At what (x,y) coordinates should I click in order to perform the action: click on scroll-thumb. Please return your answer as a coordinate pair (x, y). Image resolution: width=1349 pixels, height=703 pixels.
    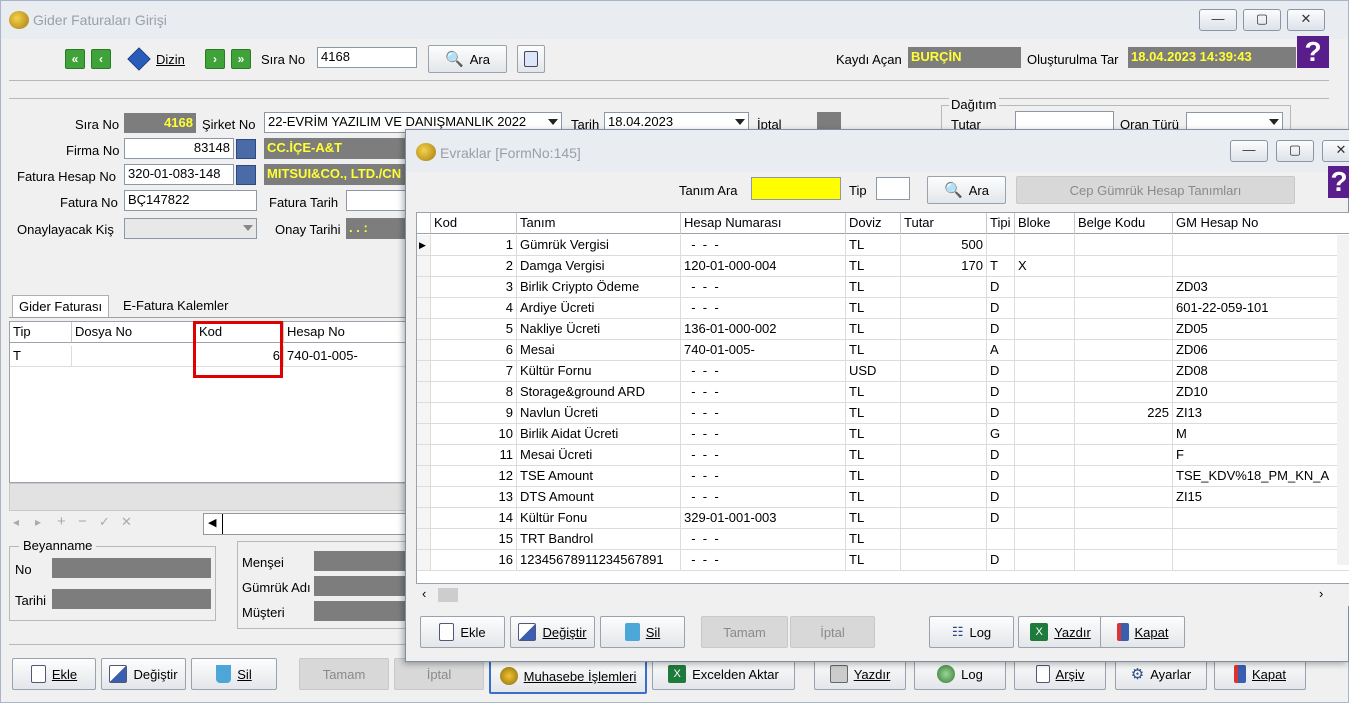
    Looking at the image, I should click on (448, 595).